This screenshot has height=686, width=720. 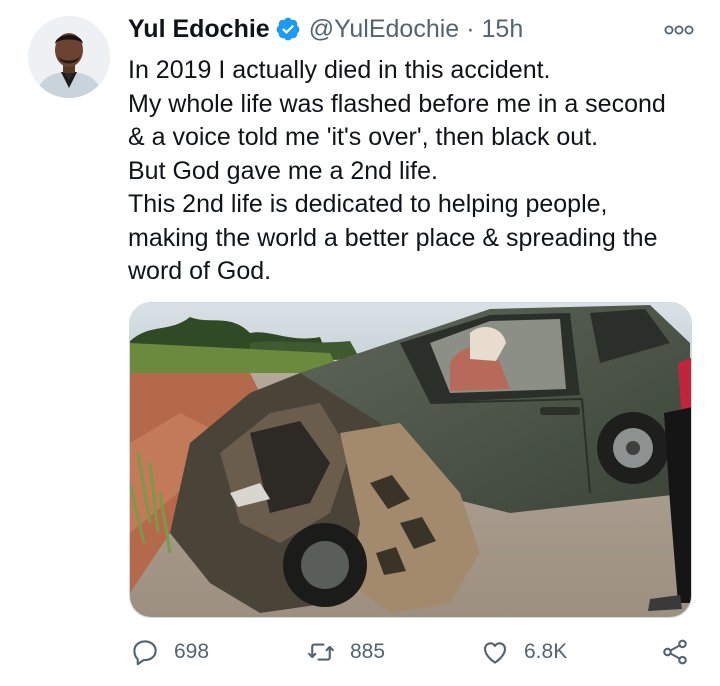 What do you see at coordinates (169, 652) in the screenshot?
I see `reply-button: 698` at bounding box center [169, 652].